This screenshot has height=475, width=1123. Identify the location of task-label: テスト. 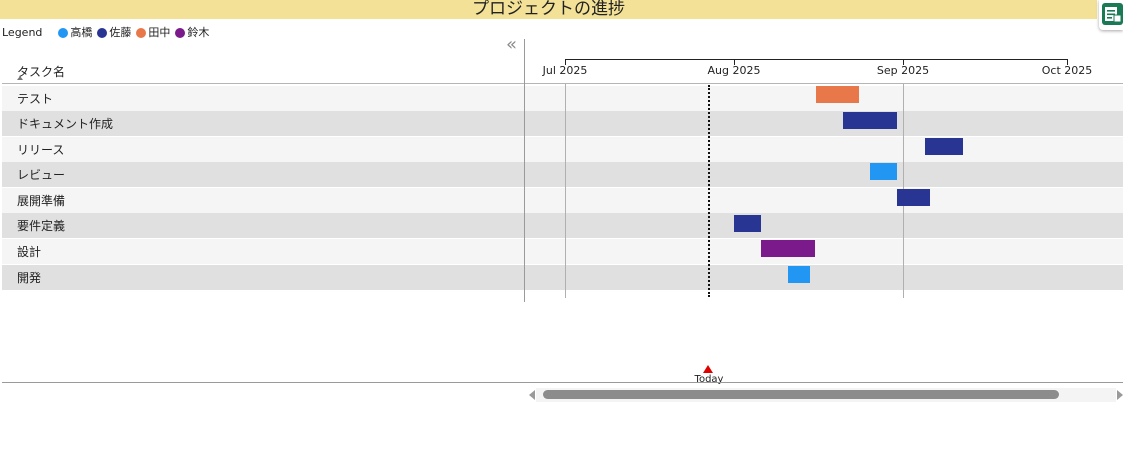
(35, 99).